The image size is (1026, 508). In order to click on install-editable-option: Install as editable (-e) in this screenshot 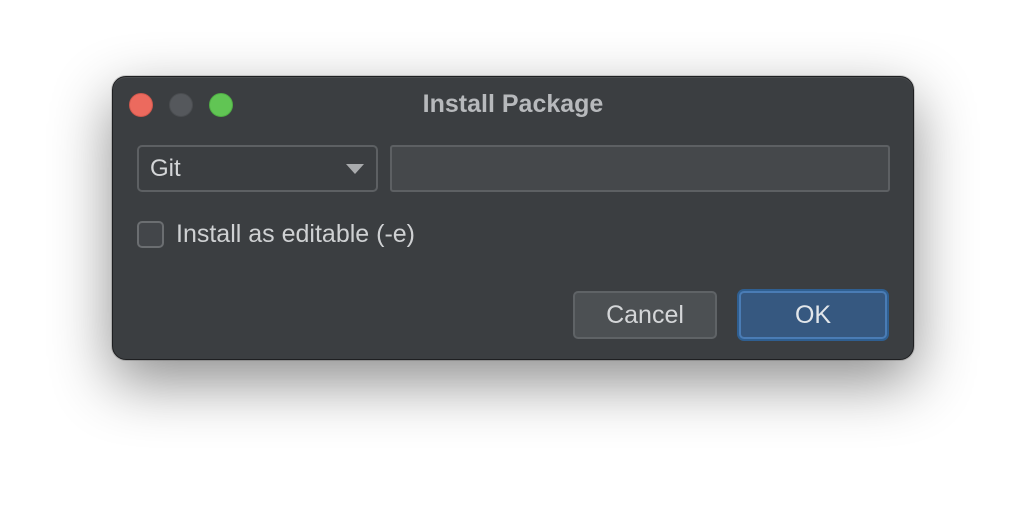, I will do `click(276, 234)`.